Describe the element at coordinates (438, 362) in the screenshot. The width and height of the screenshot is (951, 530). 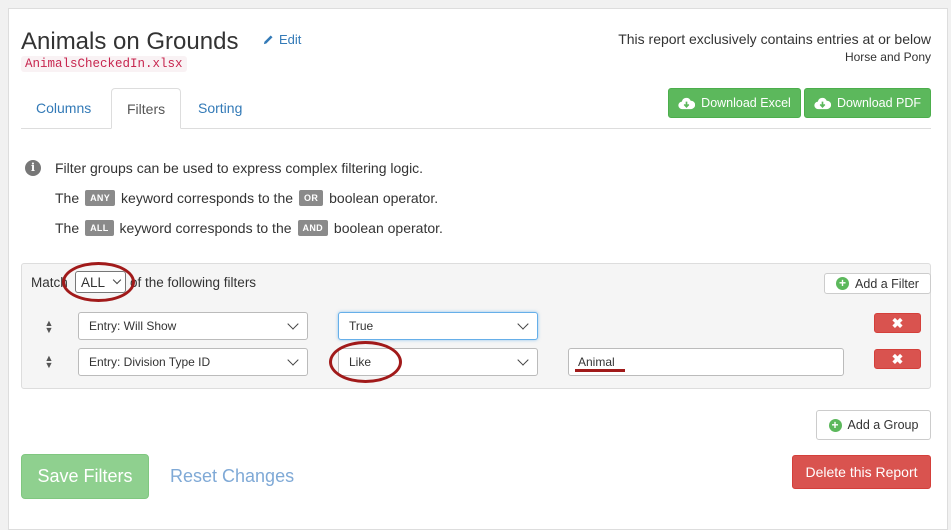
I see `filter-operator-select: Like` at that location.